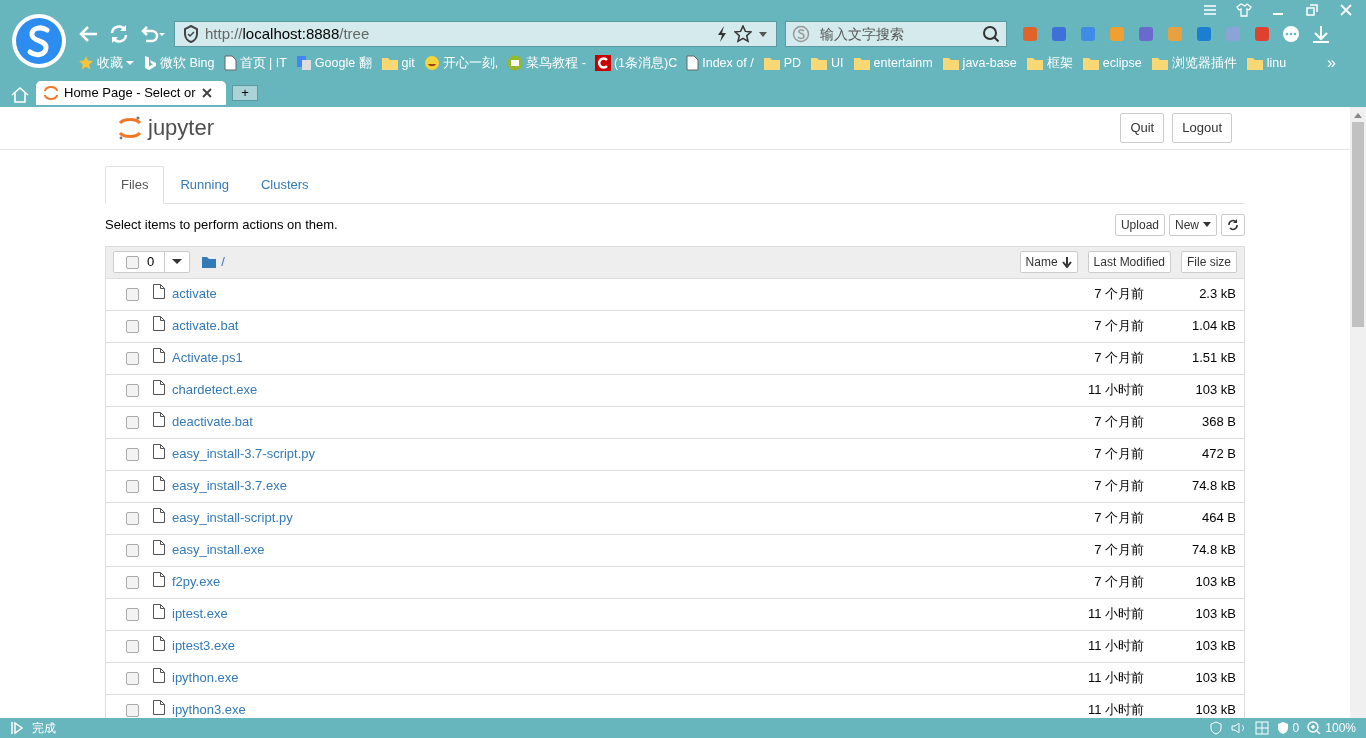 The width and height of the screenshot is (1366, 738). What do you see at coordinates (232, 518) in the screenshot?
I see `file-link: easy_install-script.py` at bounding box center [232, 518].